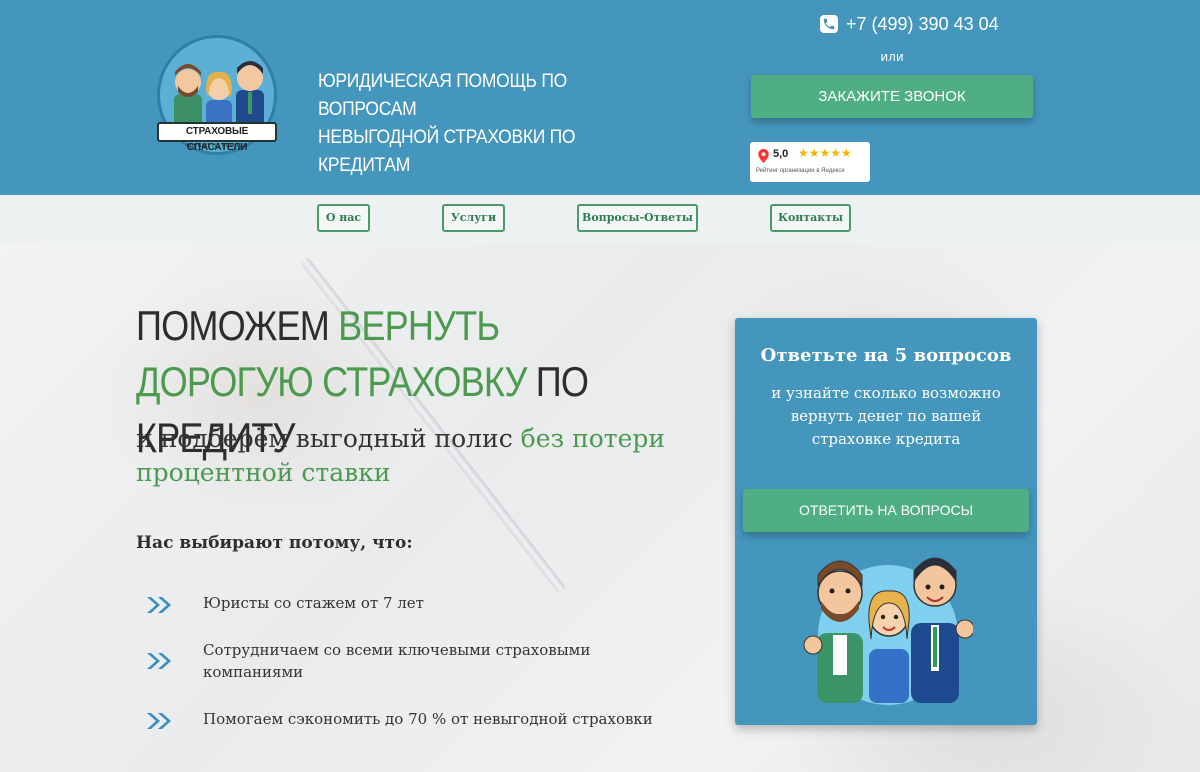 The image size is (1200, 772). I want to click on benefits-heading: Нас выбирают потому, что:, so click(274, 543).